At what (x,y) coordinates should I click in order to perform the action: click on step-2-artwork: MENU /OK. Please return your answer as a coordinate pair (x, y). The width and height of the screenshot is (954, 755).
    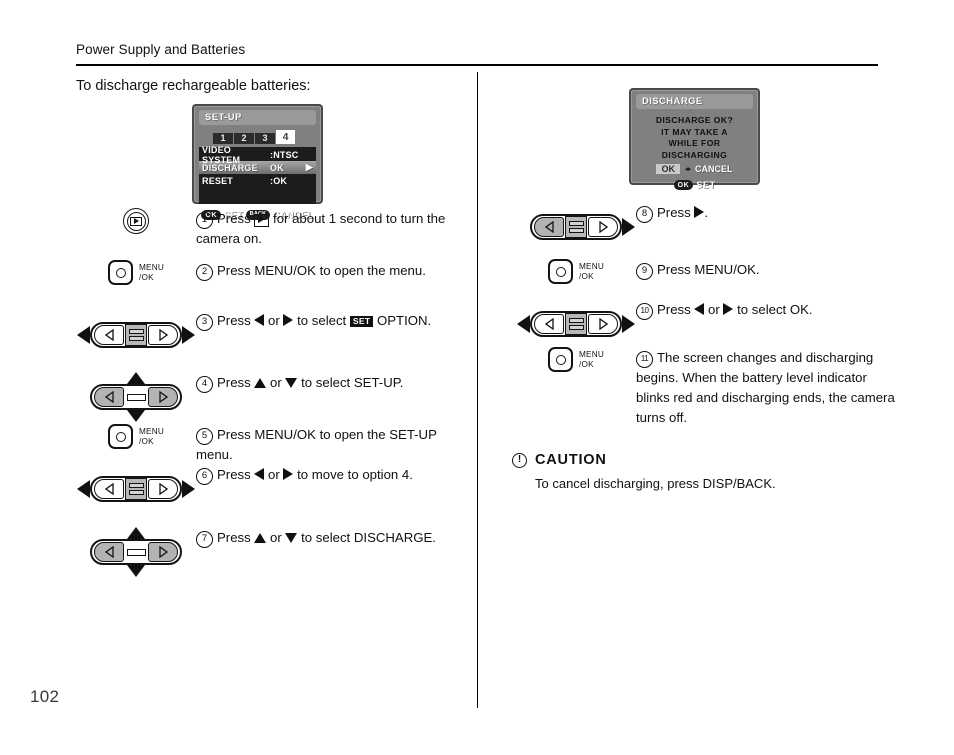
    Looking at the image, I should click on (136, 272).